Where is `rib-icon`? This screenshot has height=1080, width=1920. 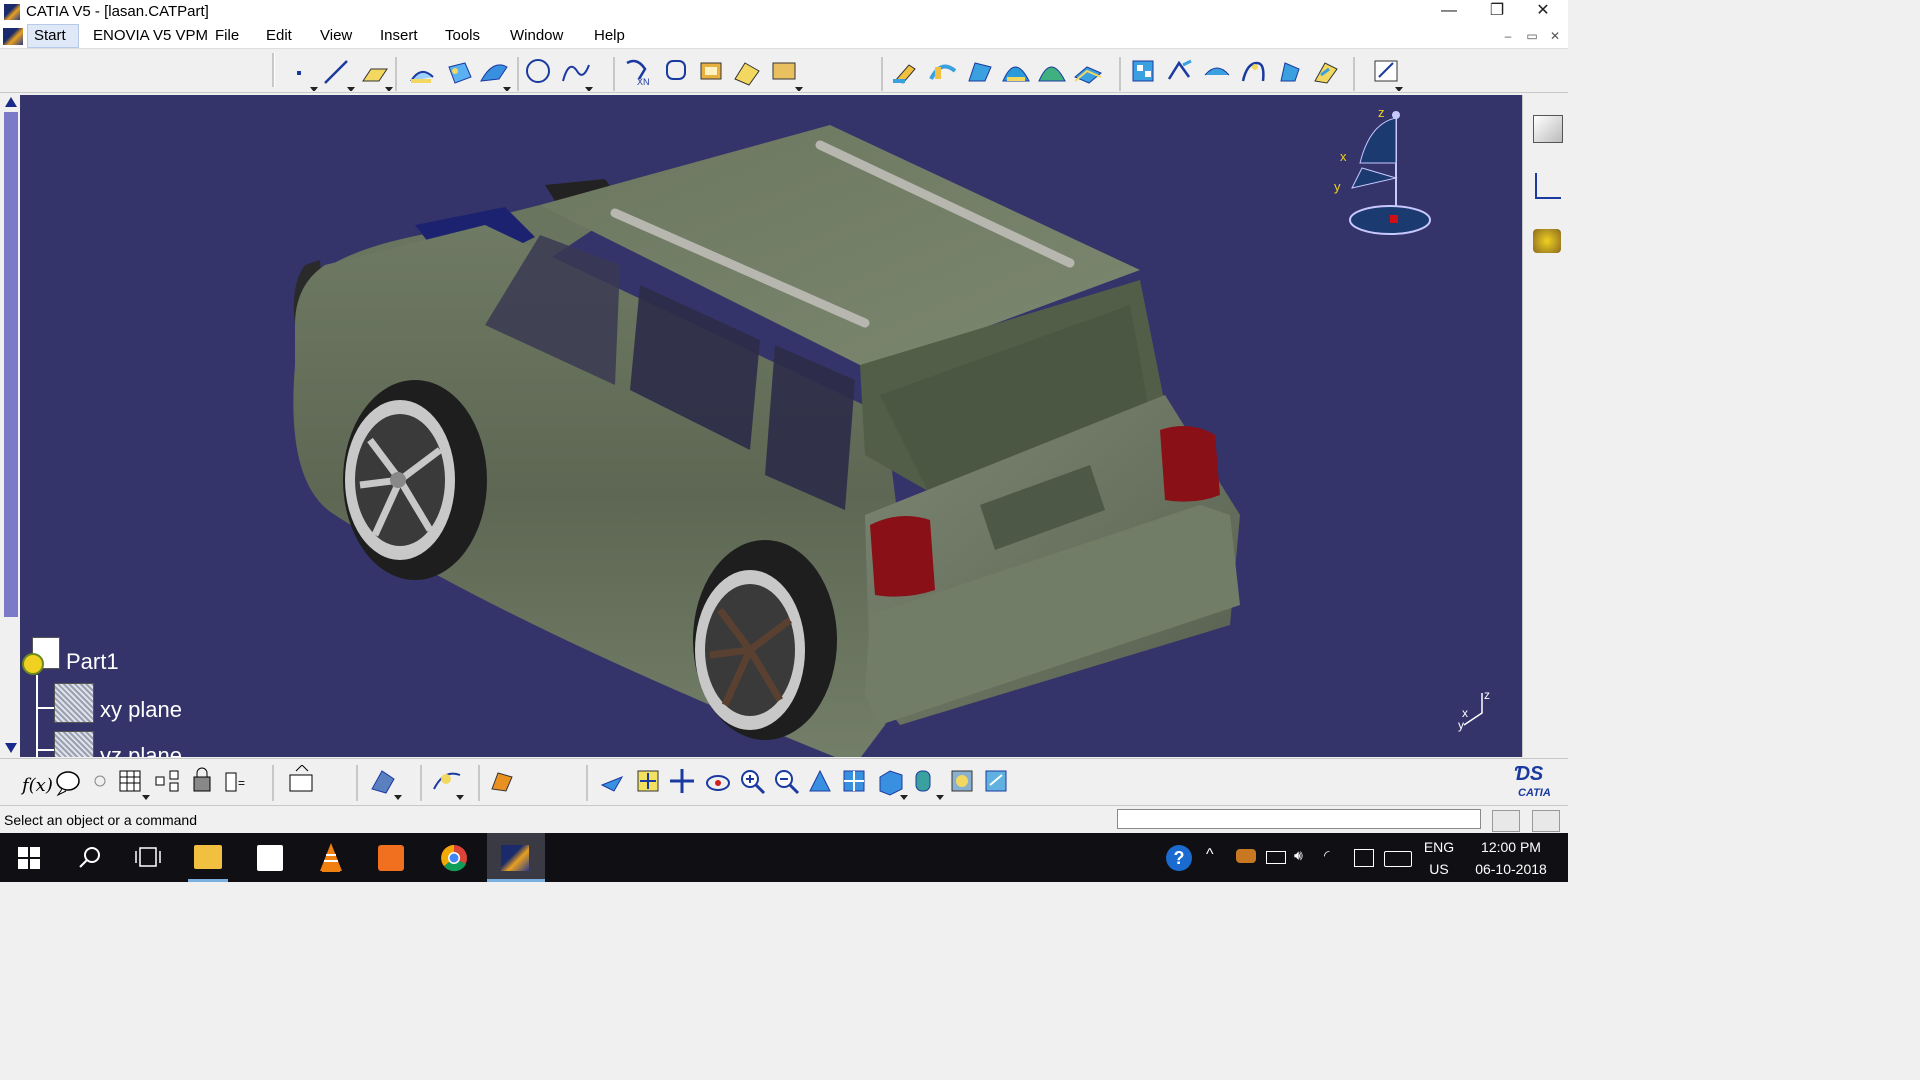
rib-icon is located at coordinates (980, 72).